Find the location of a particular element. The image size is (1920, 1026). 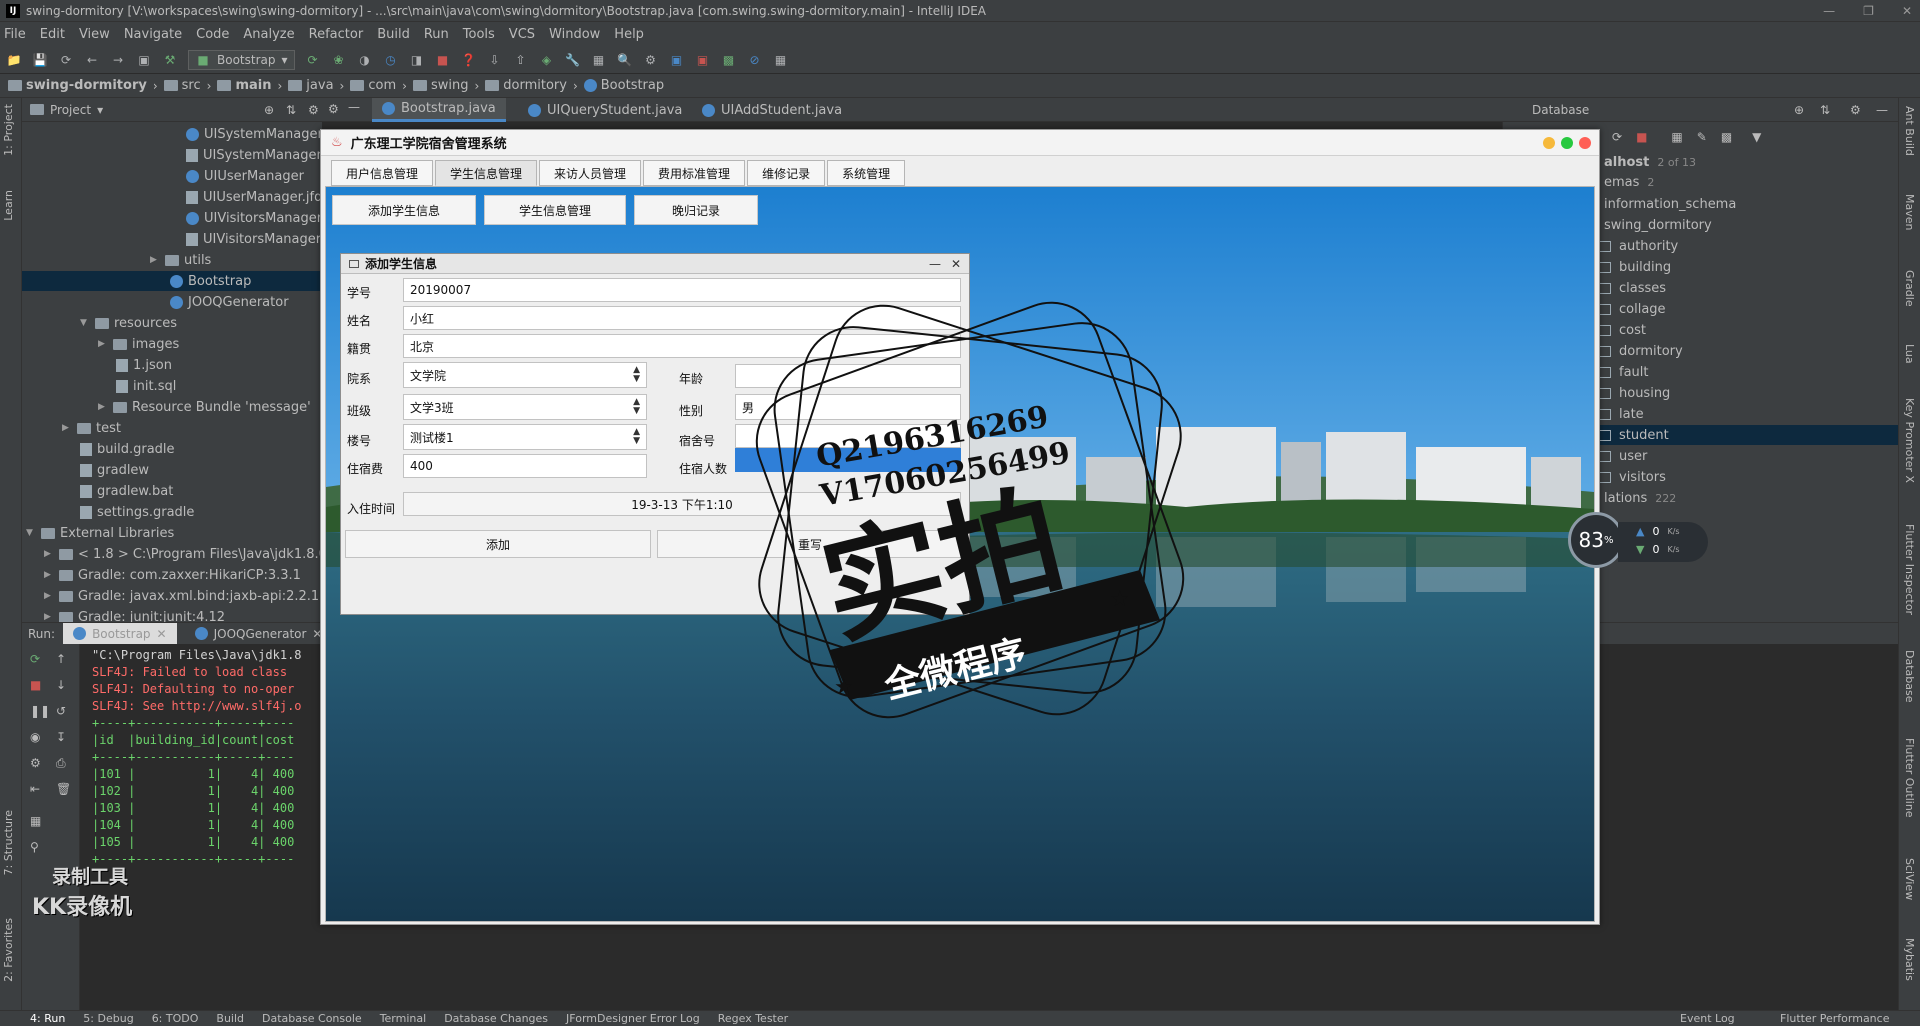

tree-item: UIUserManager is located at coordinates (245, 176).